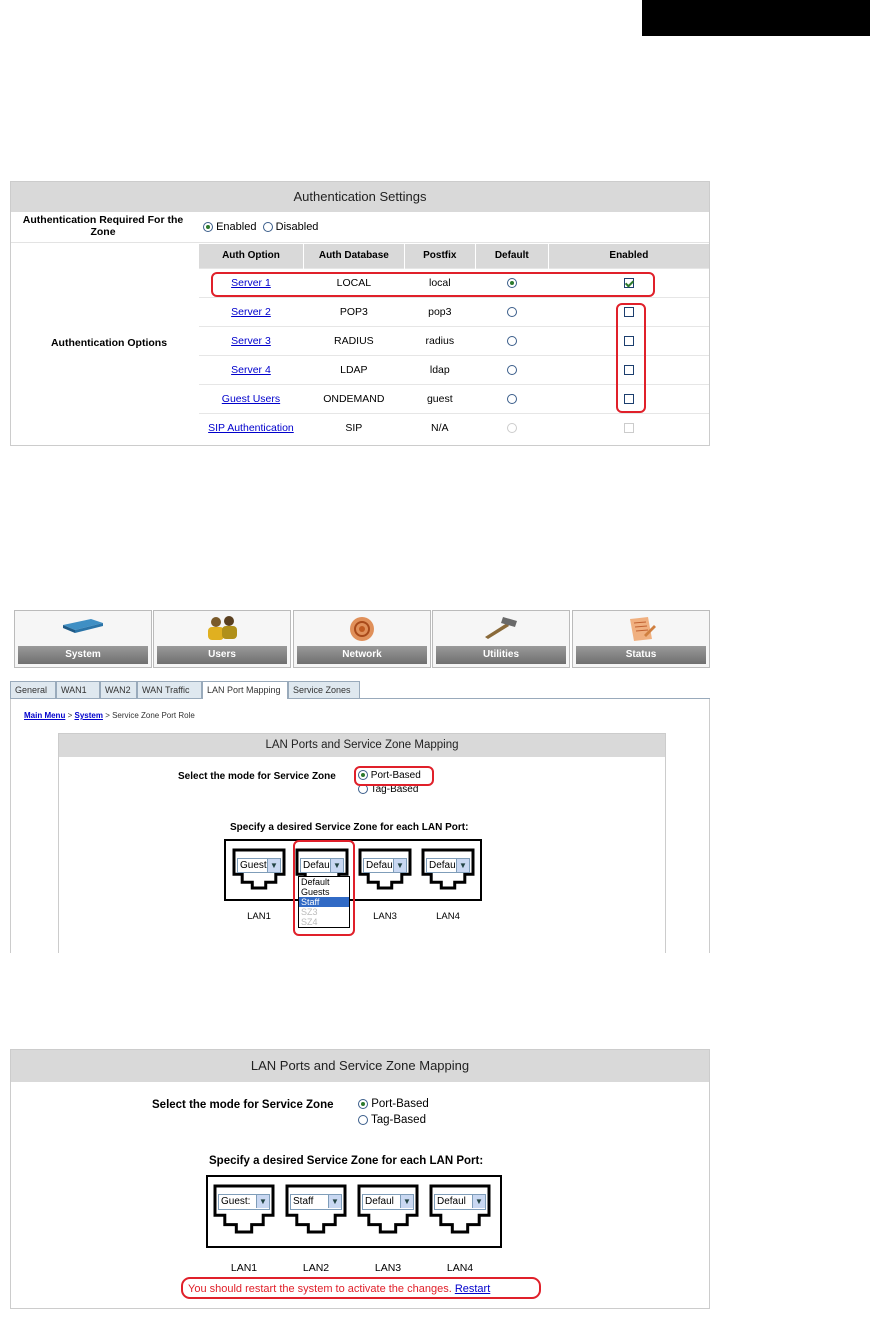  Describe the element at coordinates (439, 256) in the screenshot. I see `column-header: Postfix` at that location.